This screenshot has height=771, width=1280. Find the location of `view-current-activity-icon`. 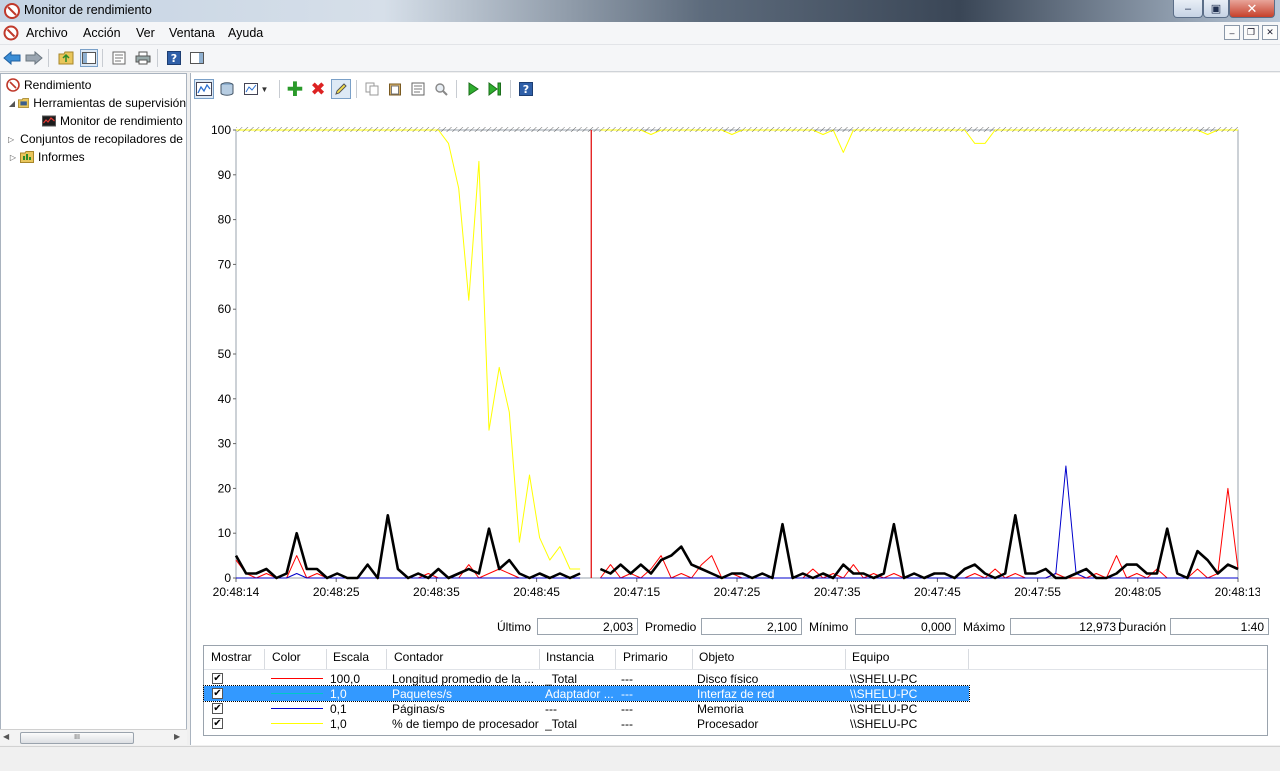

view-current-activity-icon is located at coordinates (204, 89).